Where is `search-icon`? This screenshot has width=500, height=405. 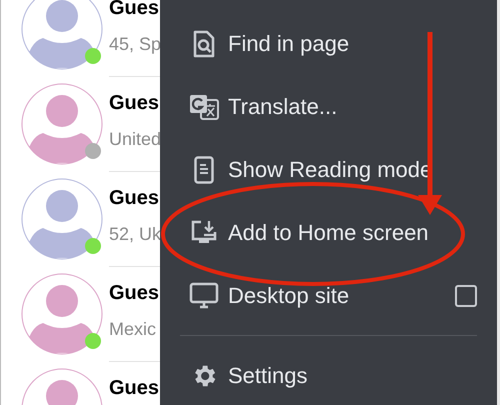
search-icon is located at coordinates (204, 44).